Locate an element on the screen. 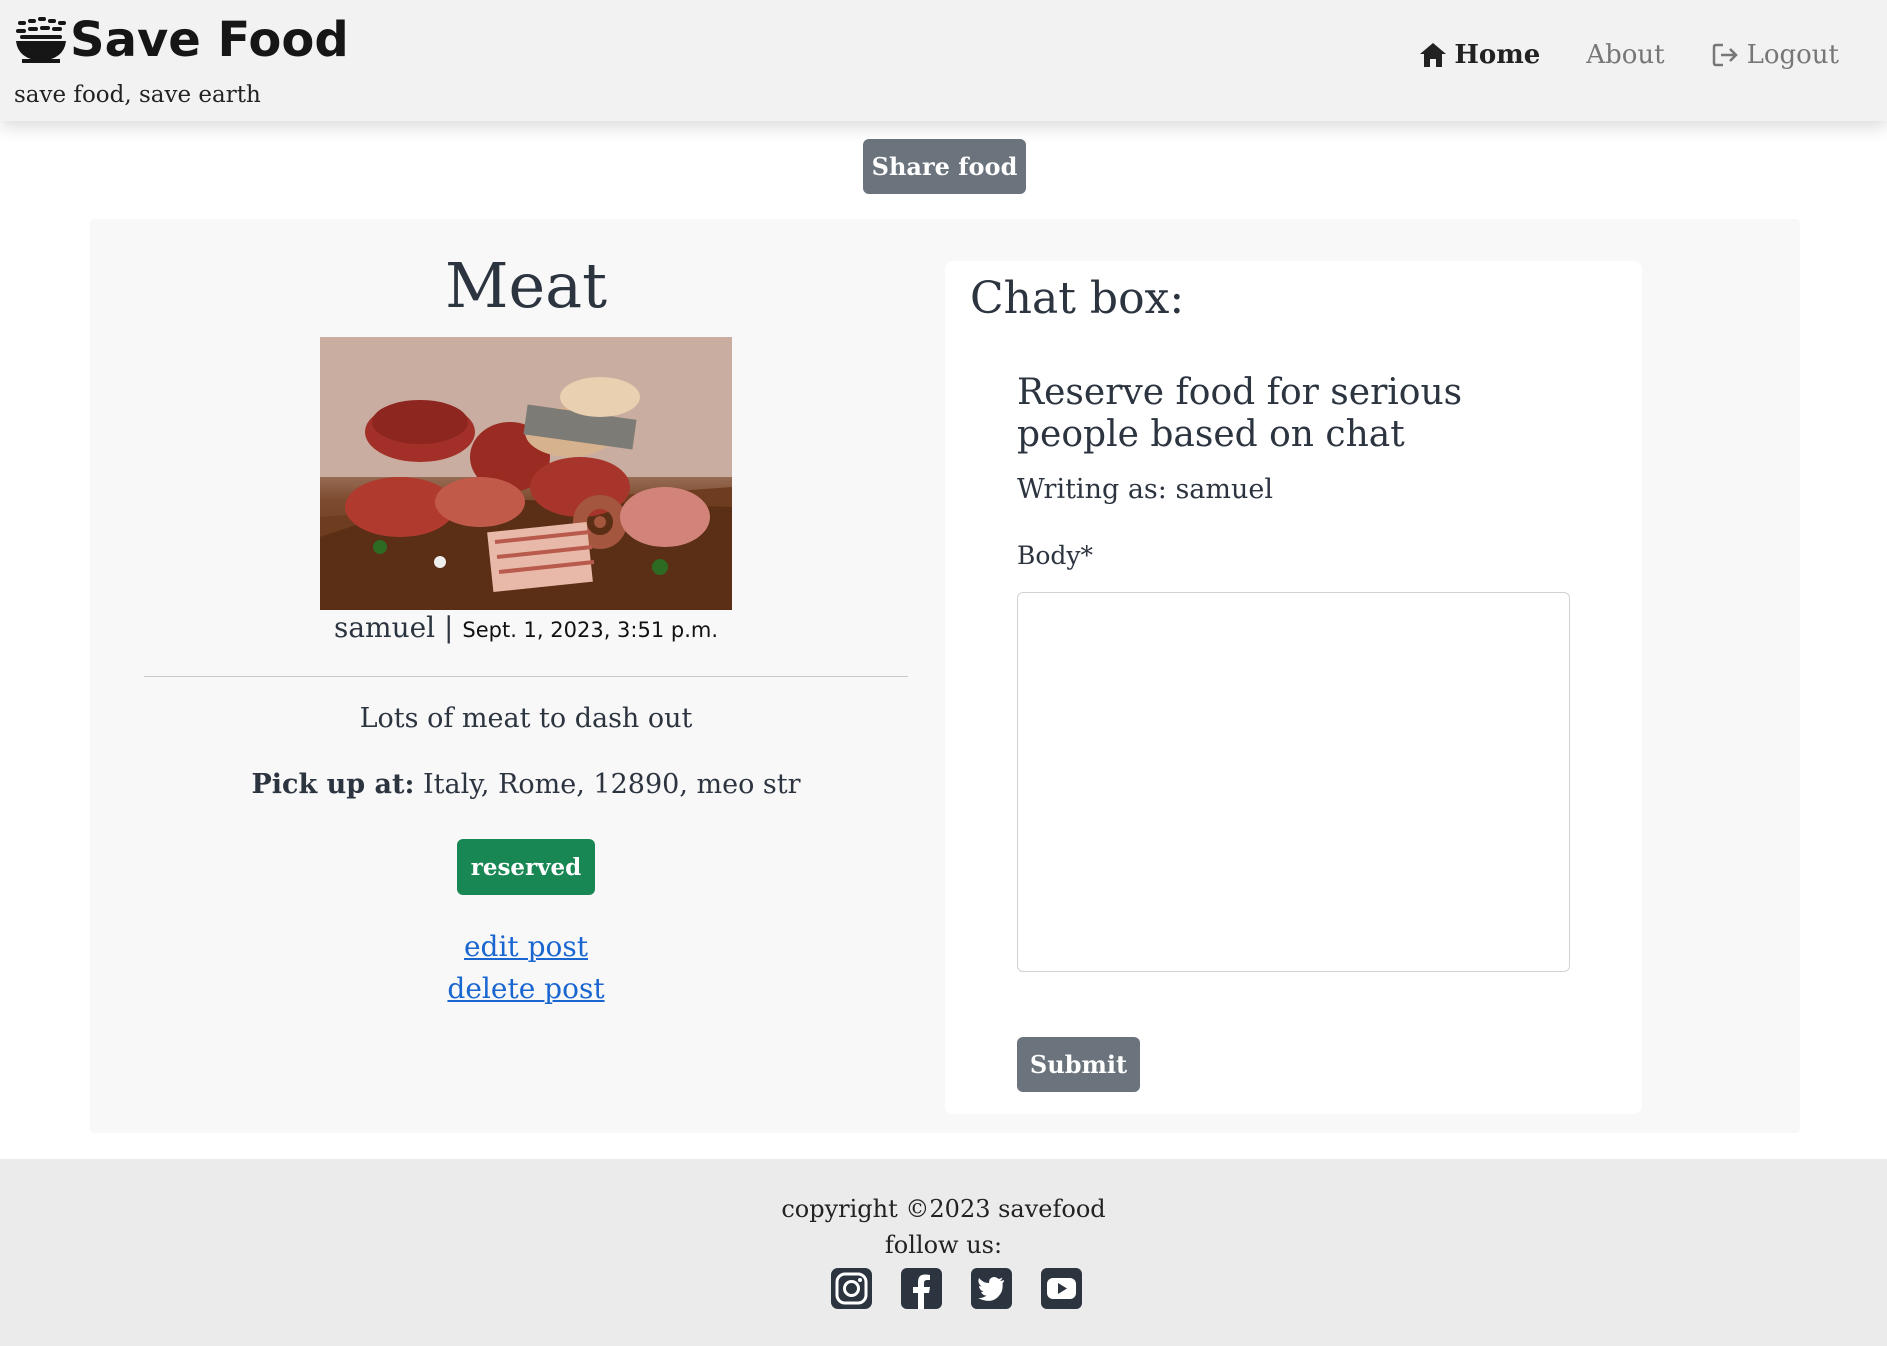 The image size is (1887, 1346). chat-title: Chat box: is located at coordinates (1077, 298).